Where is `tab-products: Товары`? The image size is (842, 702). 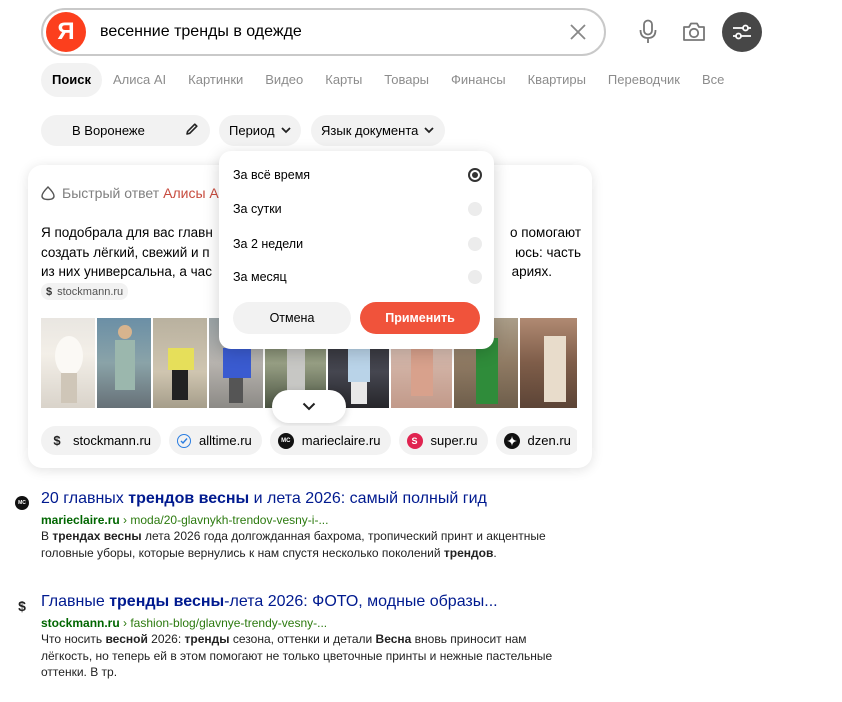 tab-products: Товары is located at coordinates (406, 80).